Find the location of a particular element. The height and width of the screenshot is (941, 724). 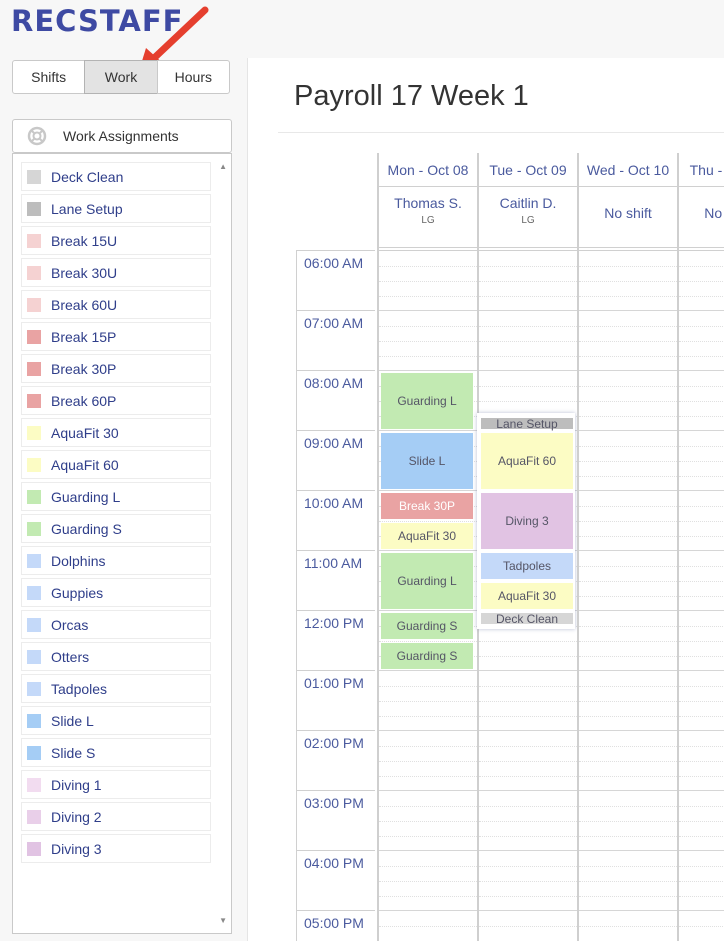

assignment-block: Diving 3 is located at coordinates (527, 521).